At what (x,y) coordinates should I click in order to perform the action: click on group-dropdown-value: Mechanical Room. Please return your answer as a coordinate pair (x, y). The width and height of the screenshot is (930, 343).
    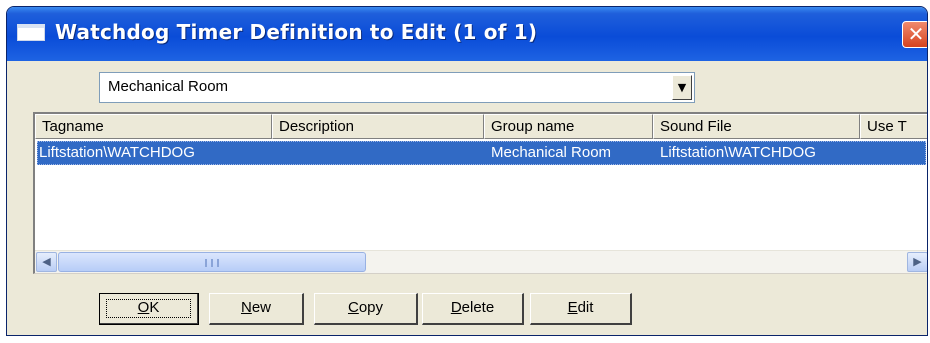
    Looking at the image, I should click on (168, 86).